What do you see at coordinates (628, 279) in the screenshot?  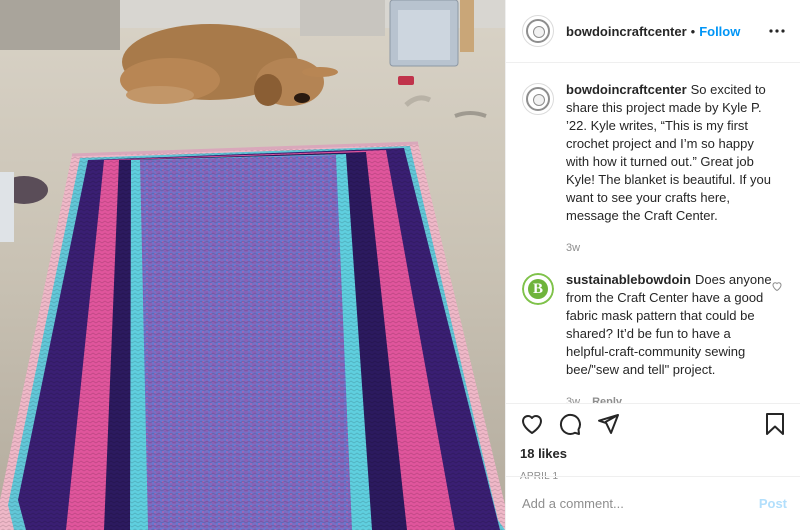 I see `comment-username: sustainablebowdoin` at bounding box center [628, 279].